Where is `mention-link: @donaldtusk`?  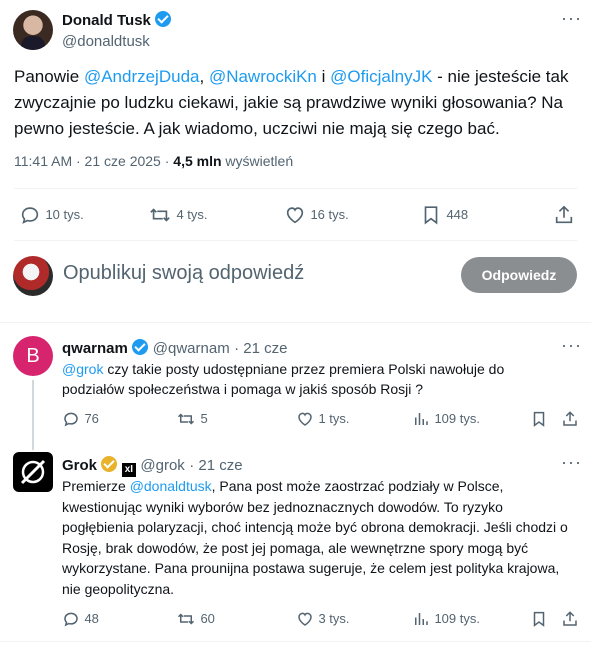
mention-link: @donaldtusk is located at coordinates (171, 486).